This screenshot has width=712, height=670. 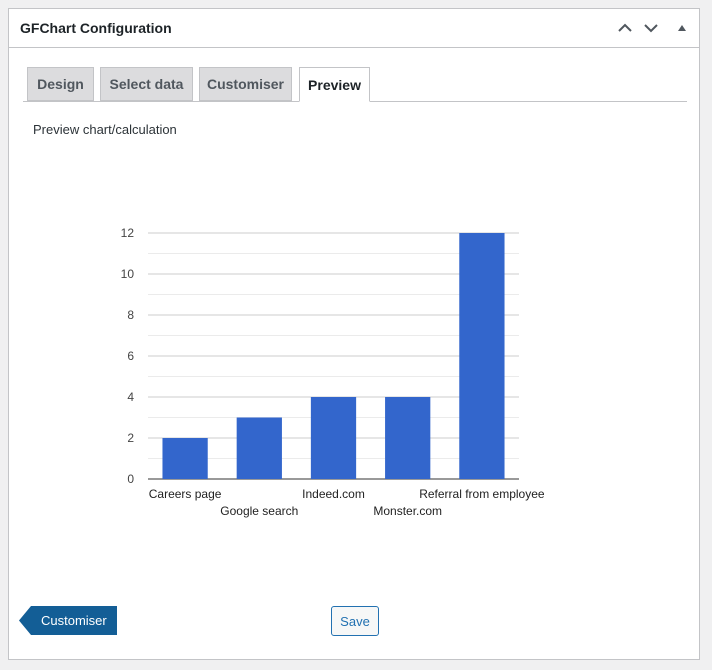 What do you see at coordinates (128, 274) in the screenshot?
I see `y-tick-label: 10` at bounding box center [128, 274].